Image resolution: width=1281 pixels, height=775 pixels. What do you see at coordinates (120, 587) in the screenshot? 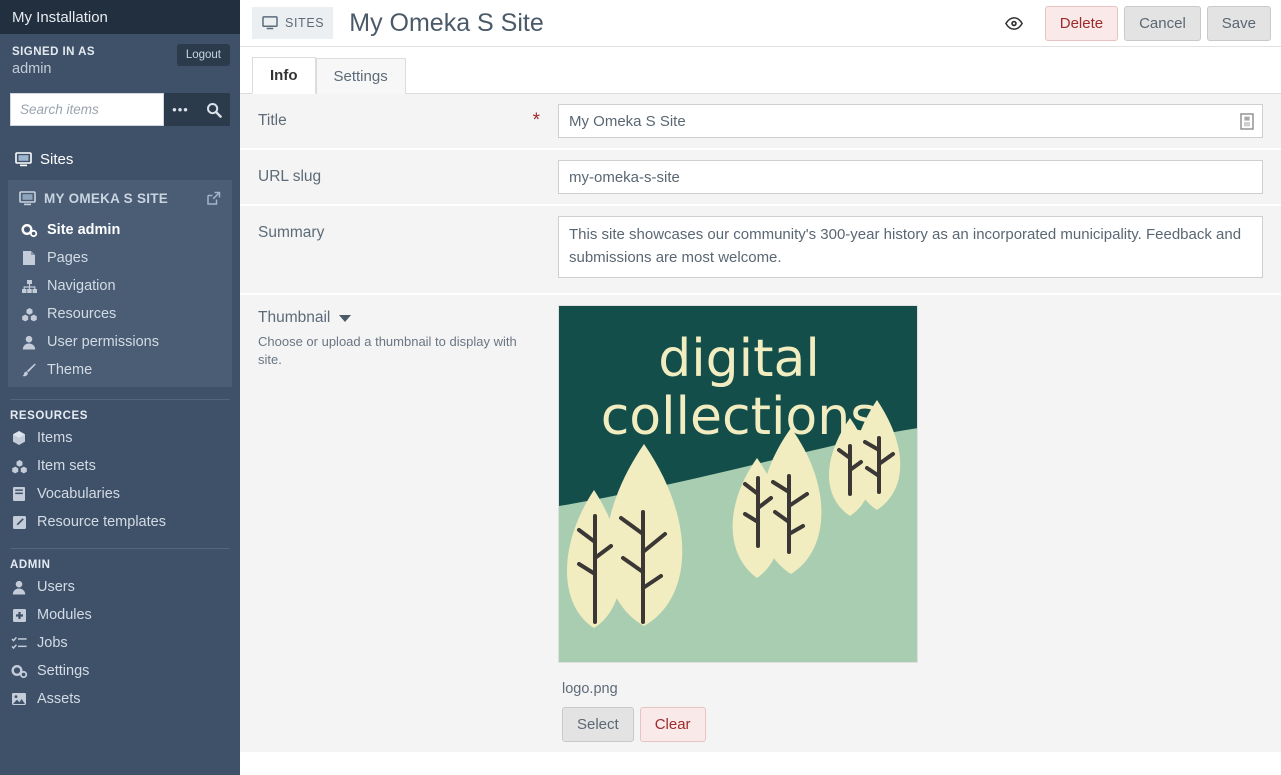
I see `sidebar-item-users: Users` at bounding box center [120, 587].